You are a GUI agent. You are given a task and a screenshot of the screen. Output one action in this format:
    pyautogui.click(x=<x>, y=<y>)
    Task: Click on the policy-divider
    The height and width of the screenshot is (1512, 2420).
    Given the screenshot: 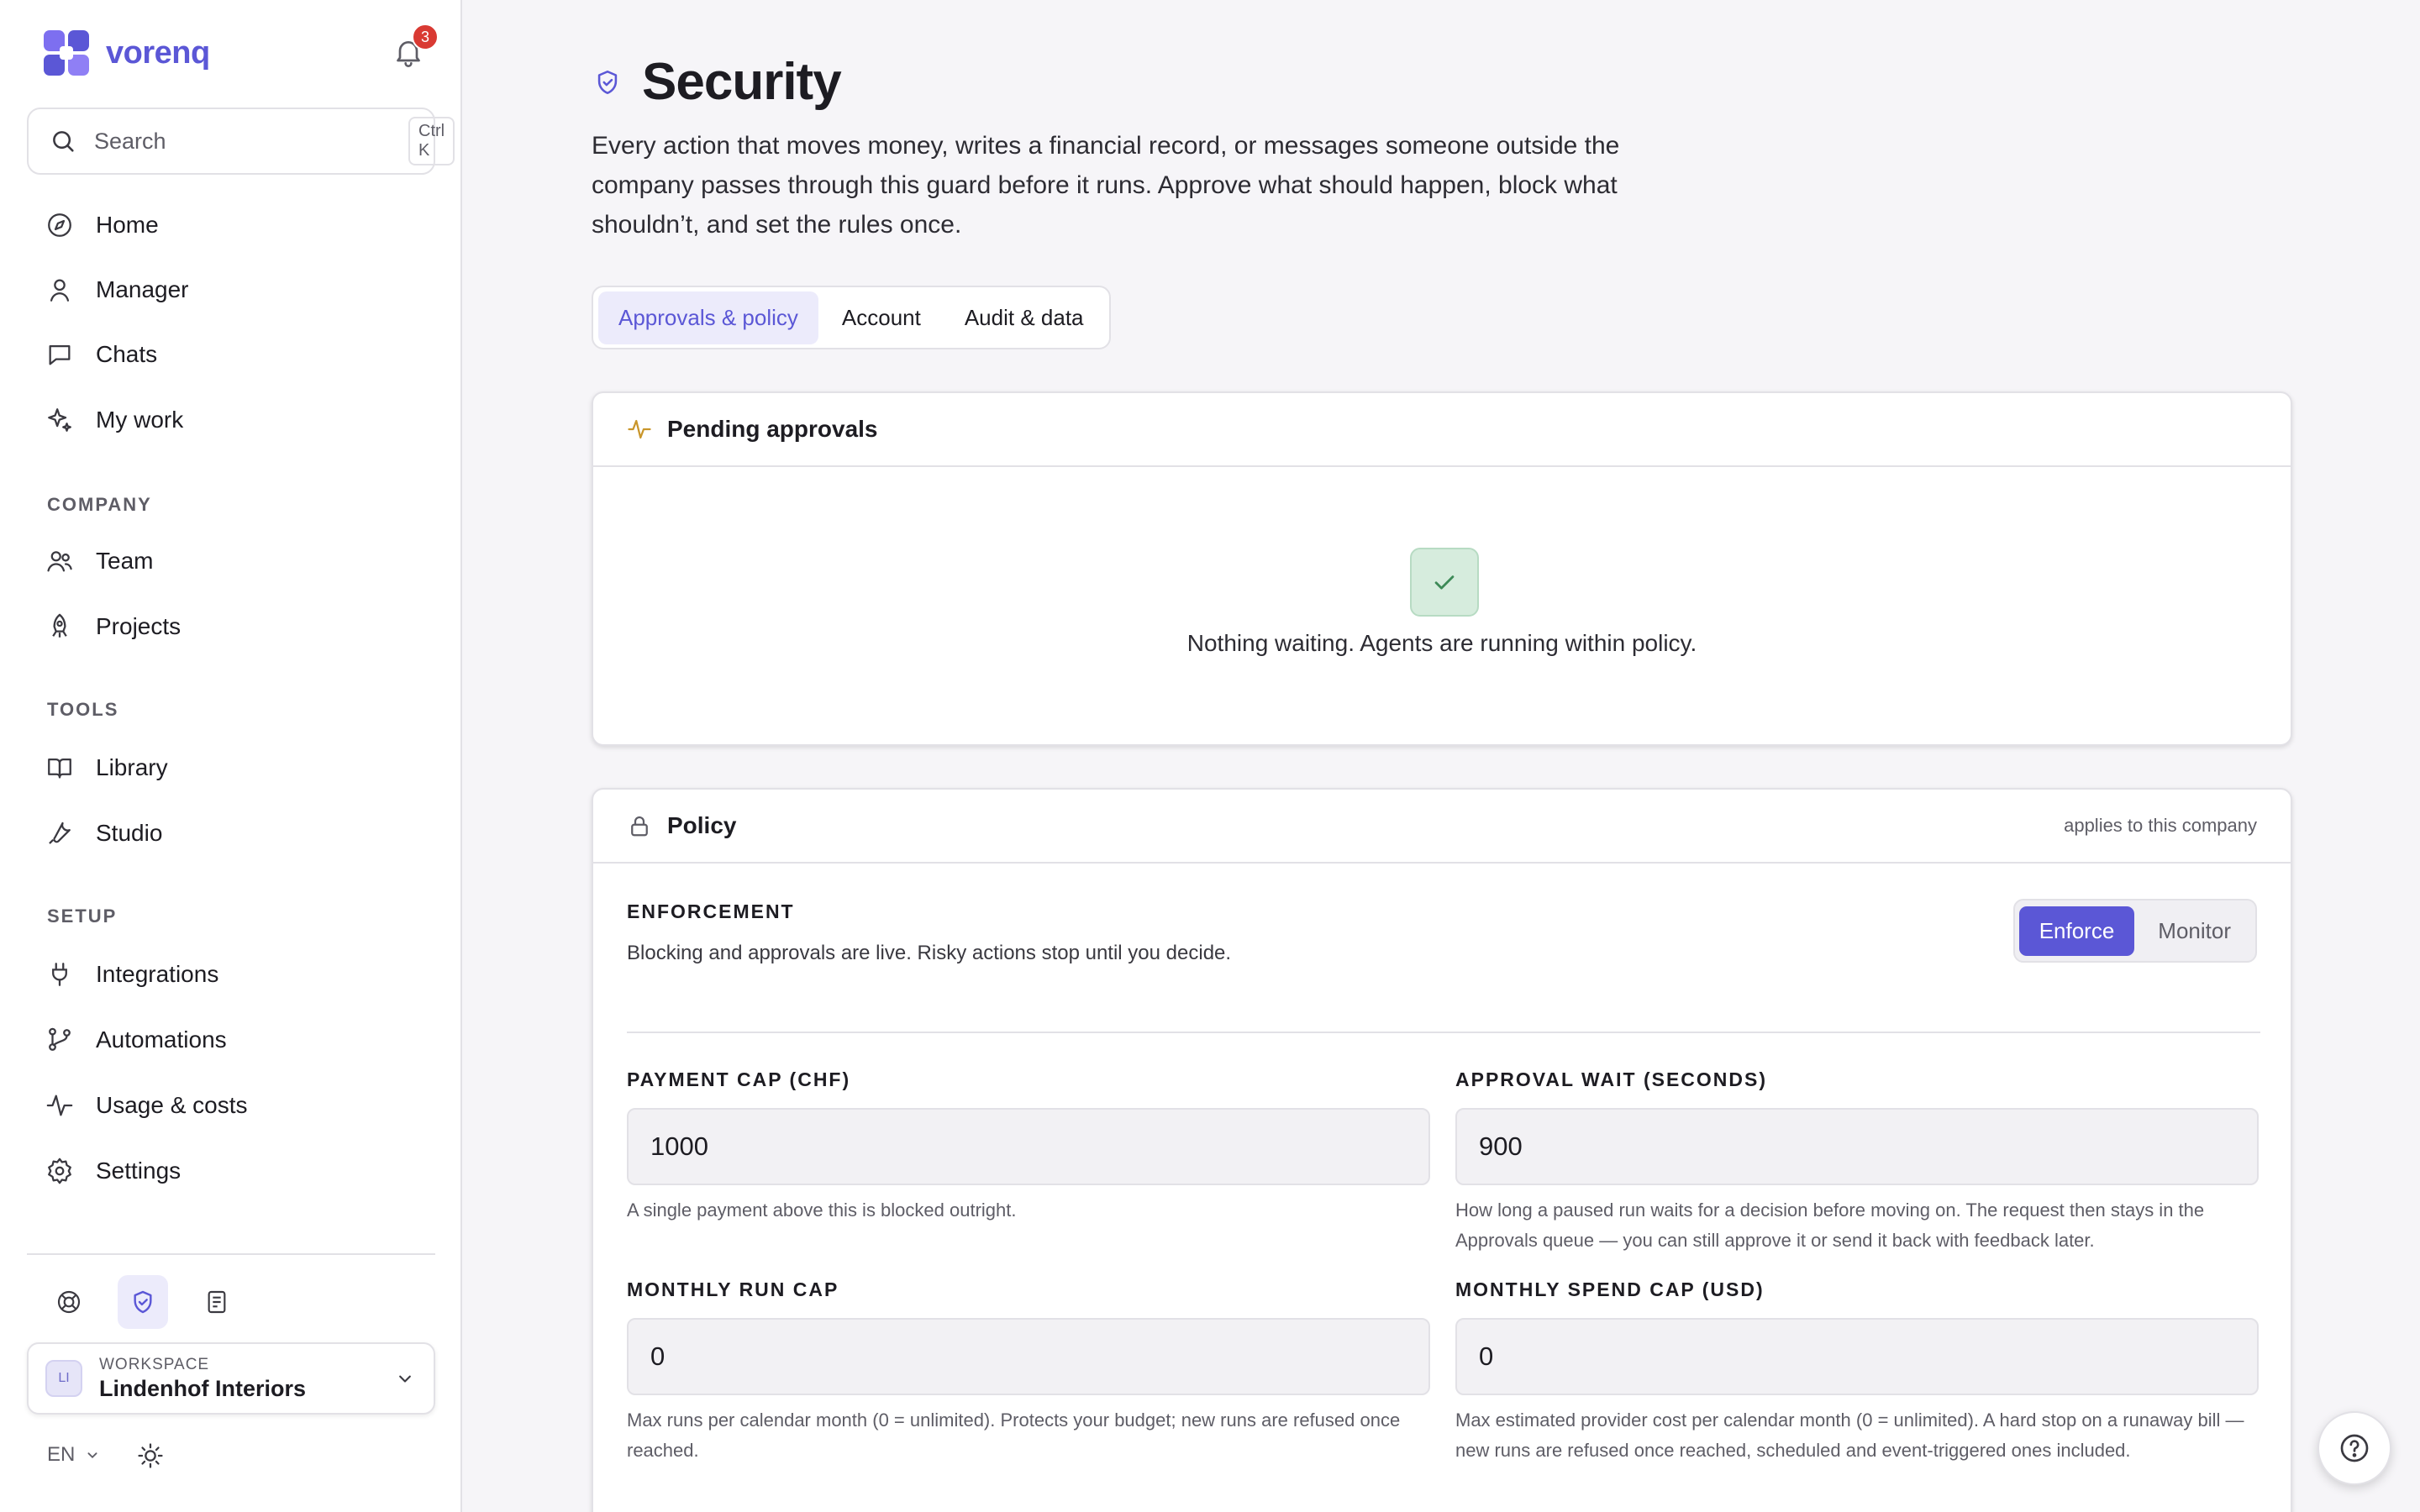 What is the action you would take?
    pyautogui.click(x=1443, y=1032)
    